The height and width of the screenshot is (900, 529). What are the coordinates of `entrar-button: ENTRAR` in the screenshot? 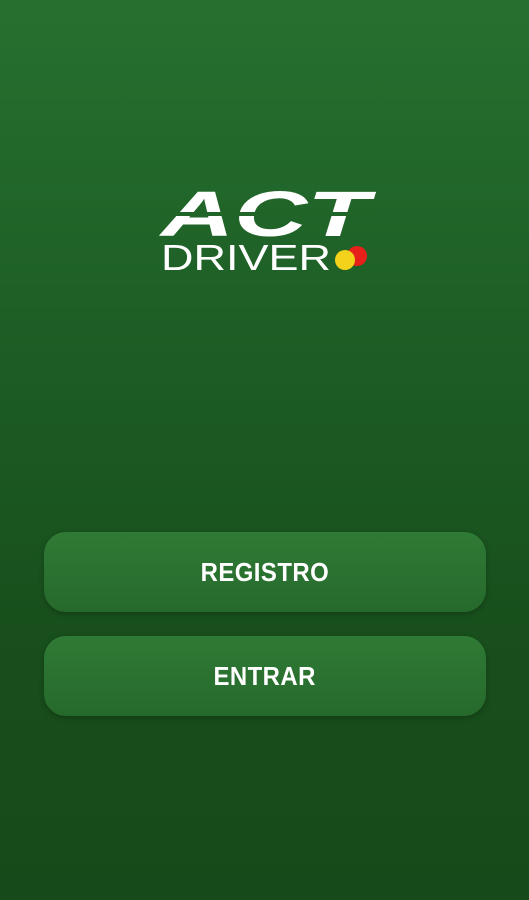 It's located at (265, 676).